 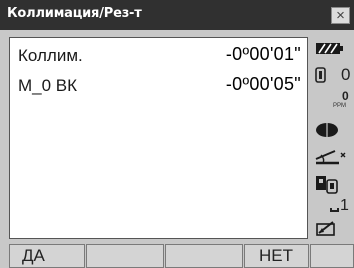 I want to click on ppm-indicator: 0 PPM, so click(x=333, y=102).